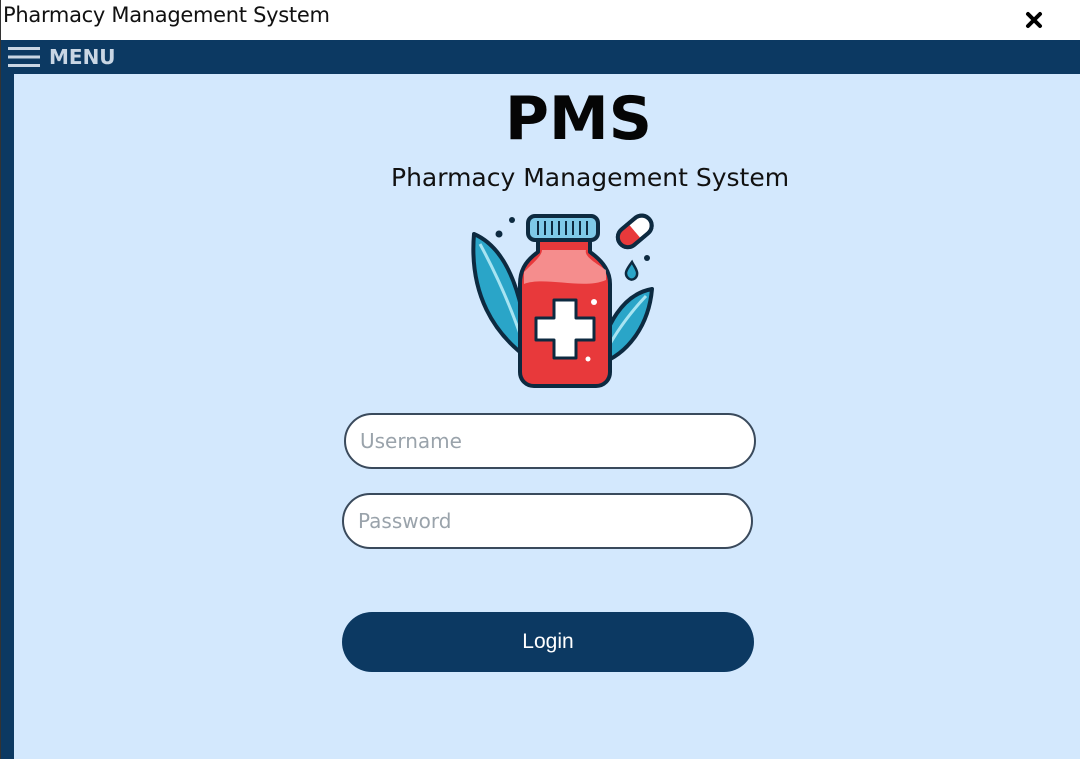 The image size is (1080, 759). Describe the element at coordinates (548, 642) in the screenshot. I see `login-button: Login` at that location.